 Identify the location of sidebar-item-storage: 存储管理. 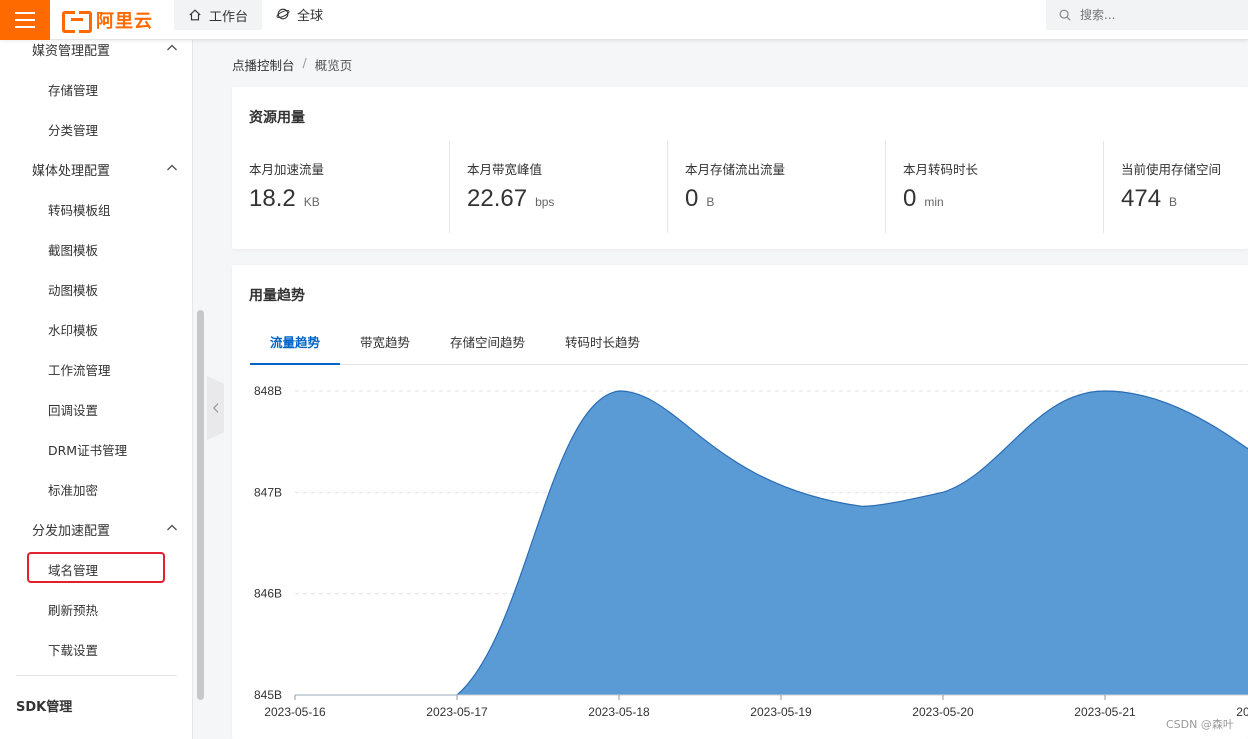
(73, 89).